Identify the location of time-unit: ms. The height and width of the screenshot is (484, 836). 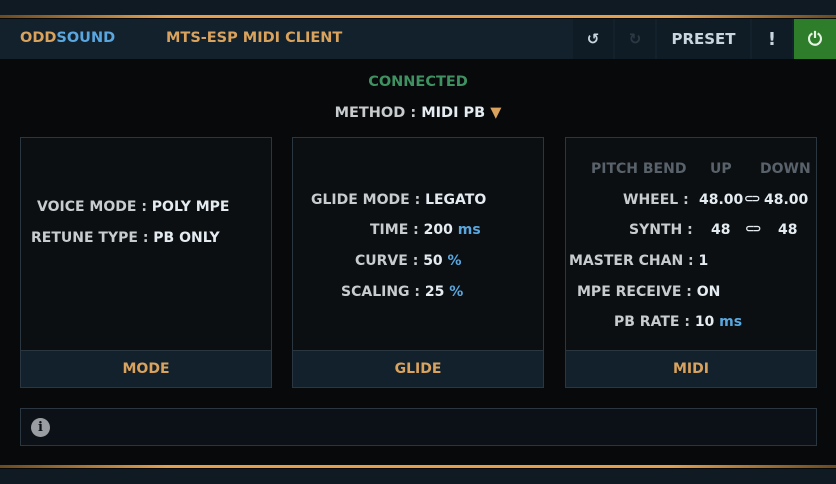
(469, 230).